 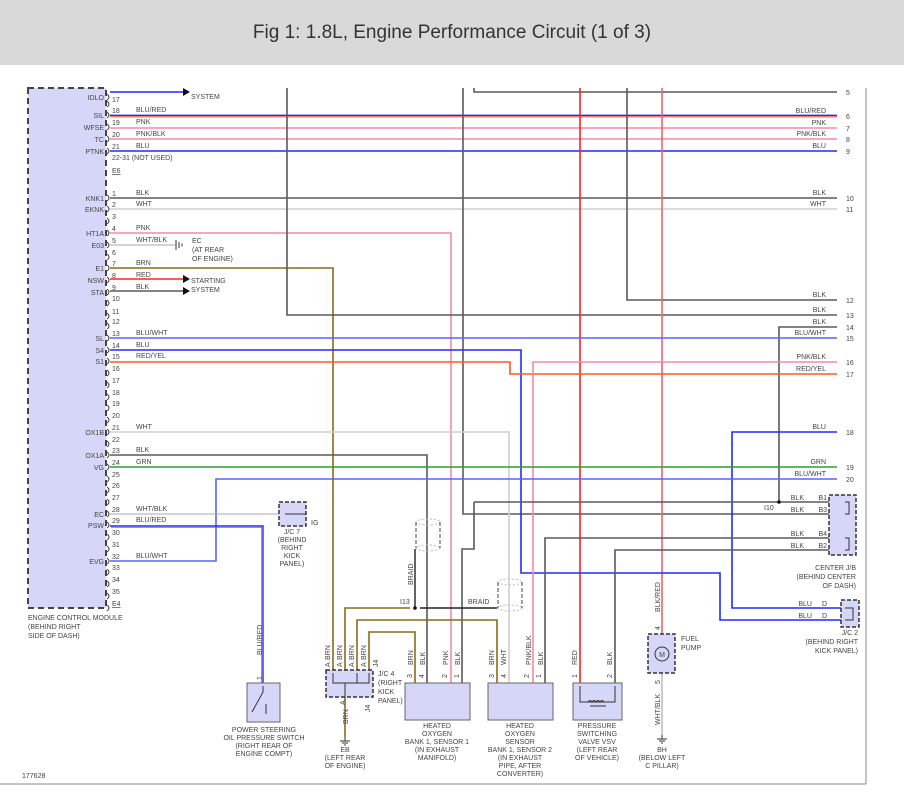 What do you see at coordinates (116, 580) in the screenshot?
I see `ecm-pin-number: 34` at bounding box center [116, 580].